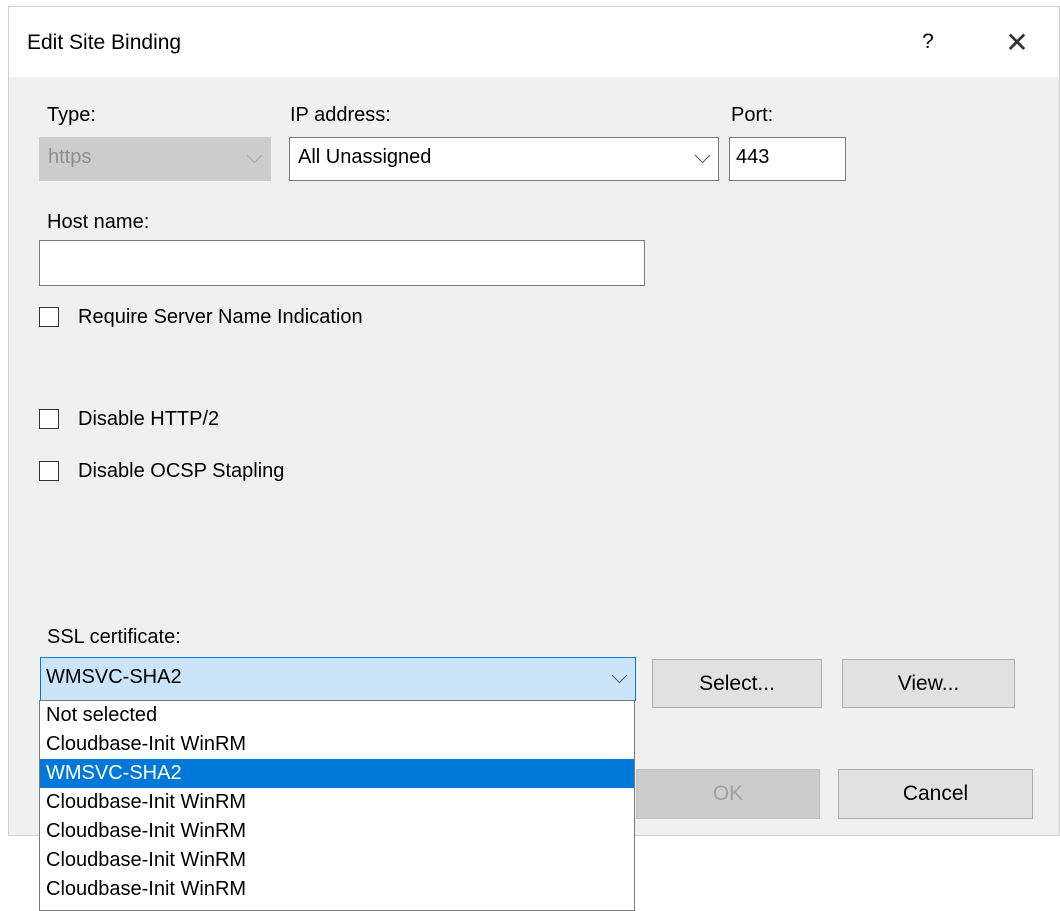 The height and width of the screenshot is (911, 1060). I want to click on ip-address-label: IP address:, so click(340, 115).